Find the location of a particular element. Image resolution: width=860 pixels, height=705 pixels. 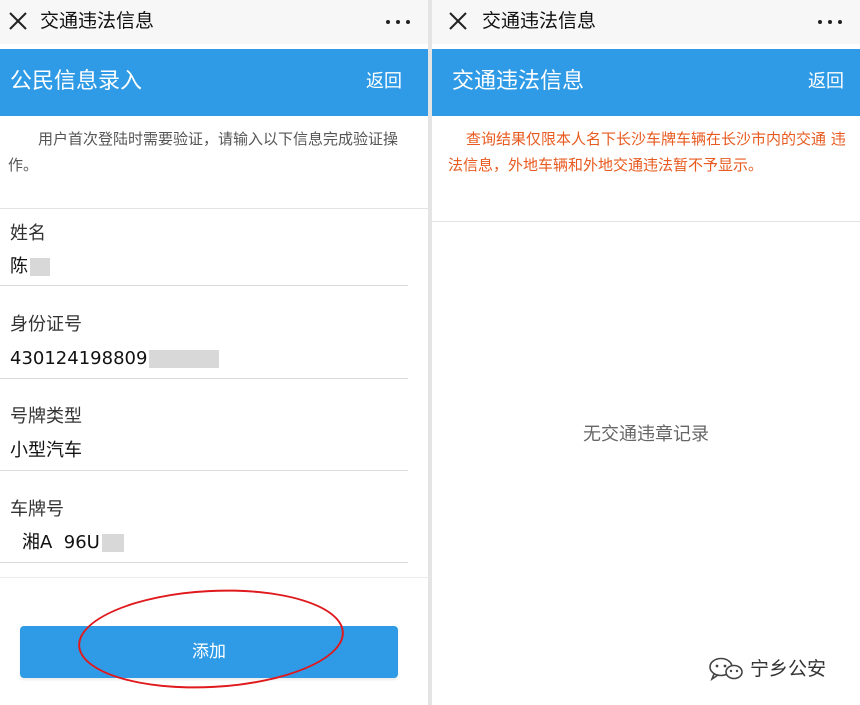

plate-number-label: 车牌号 is located at coordinates (37, 509).